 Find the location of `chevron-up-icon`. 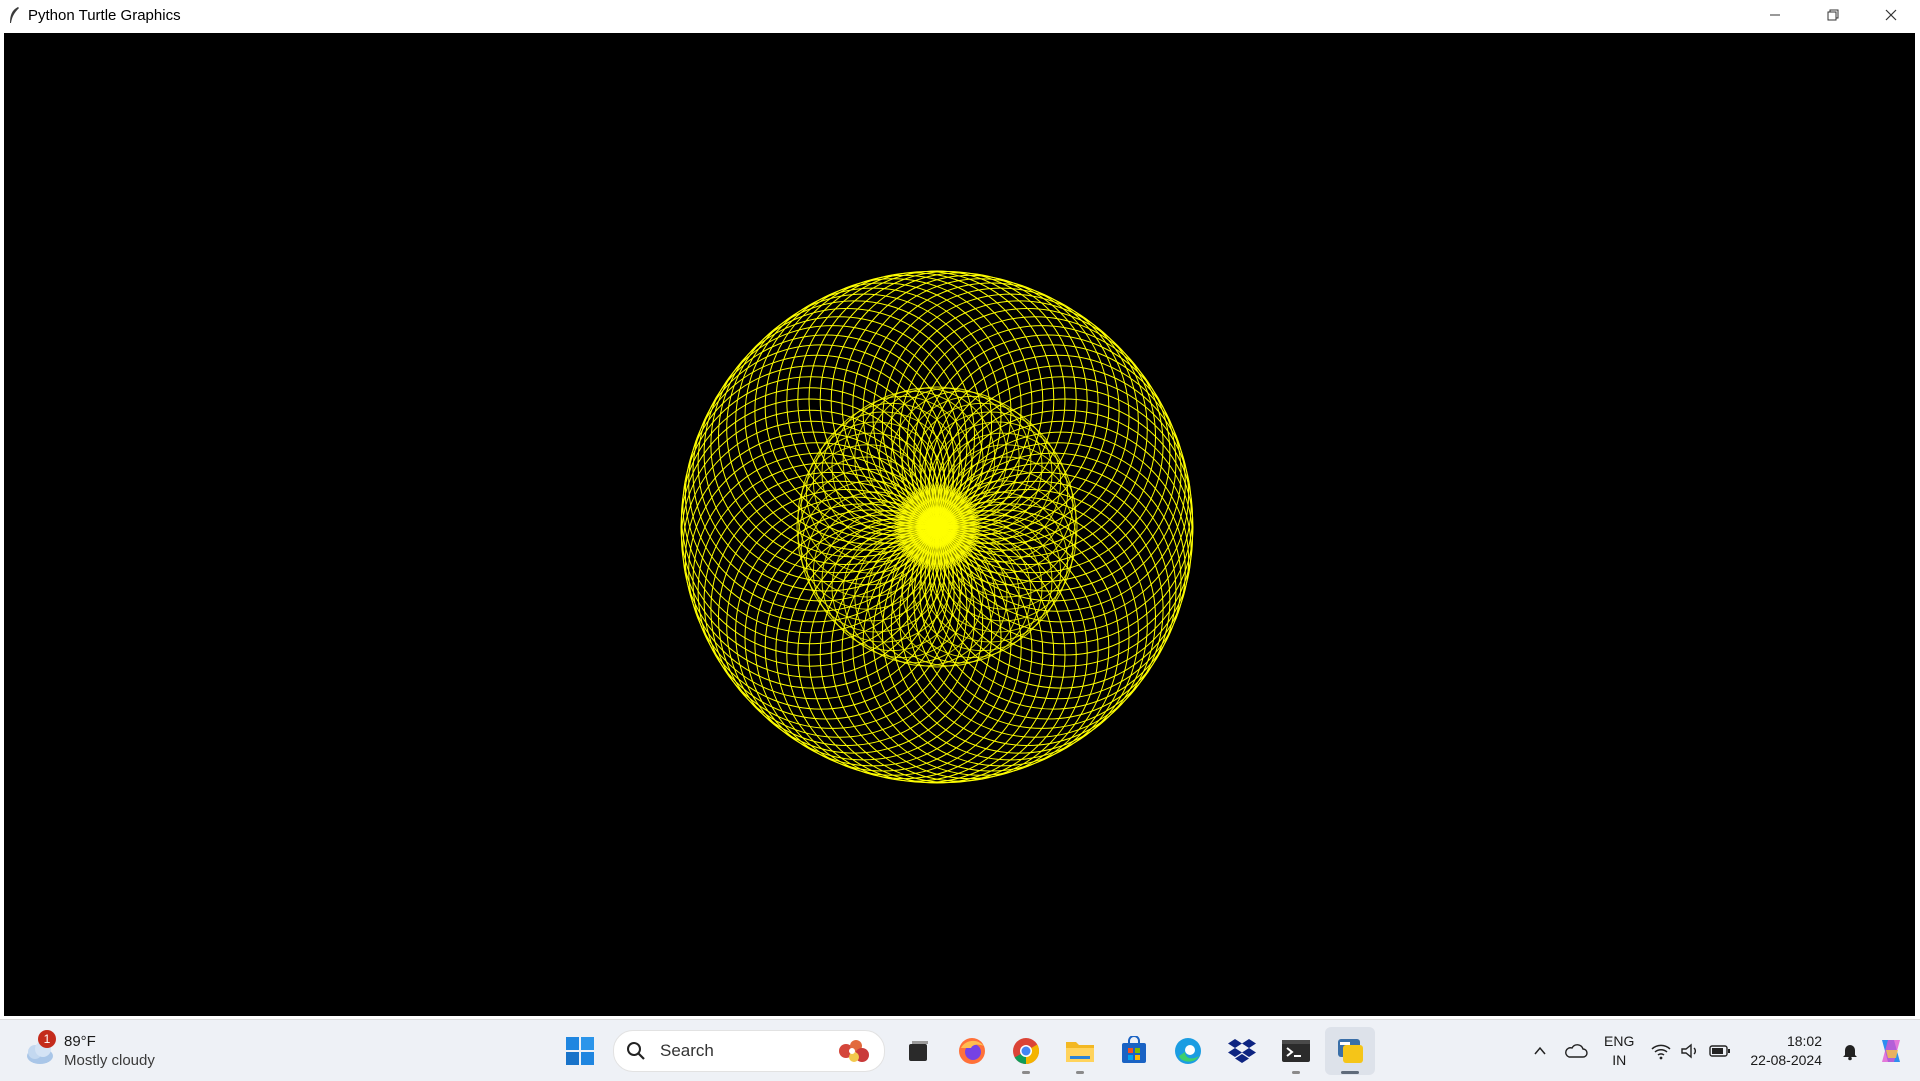

chevron-up-icon is located at coordinates (1540, 1050).